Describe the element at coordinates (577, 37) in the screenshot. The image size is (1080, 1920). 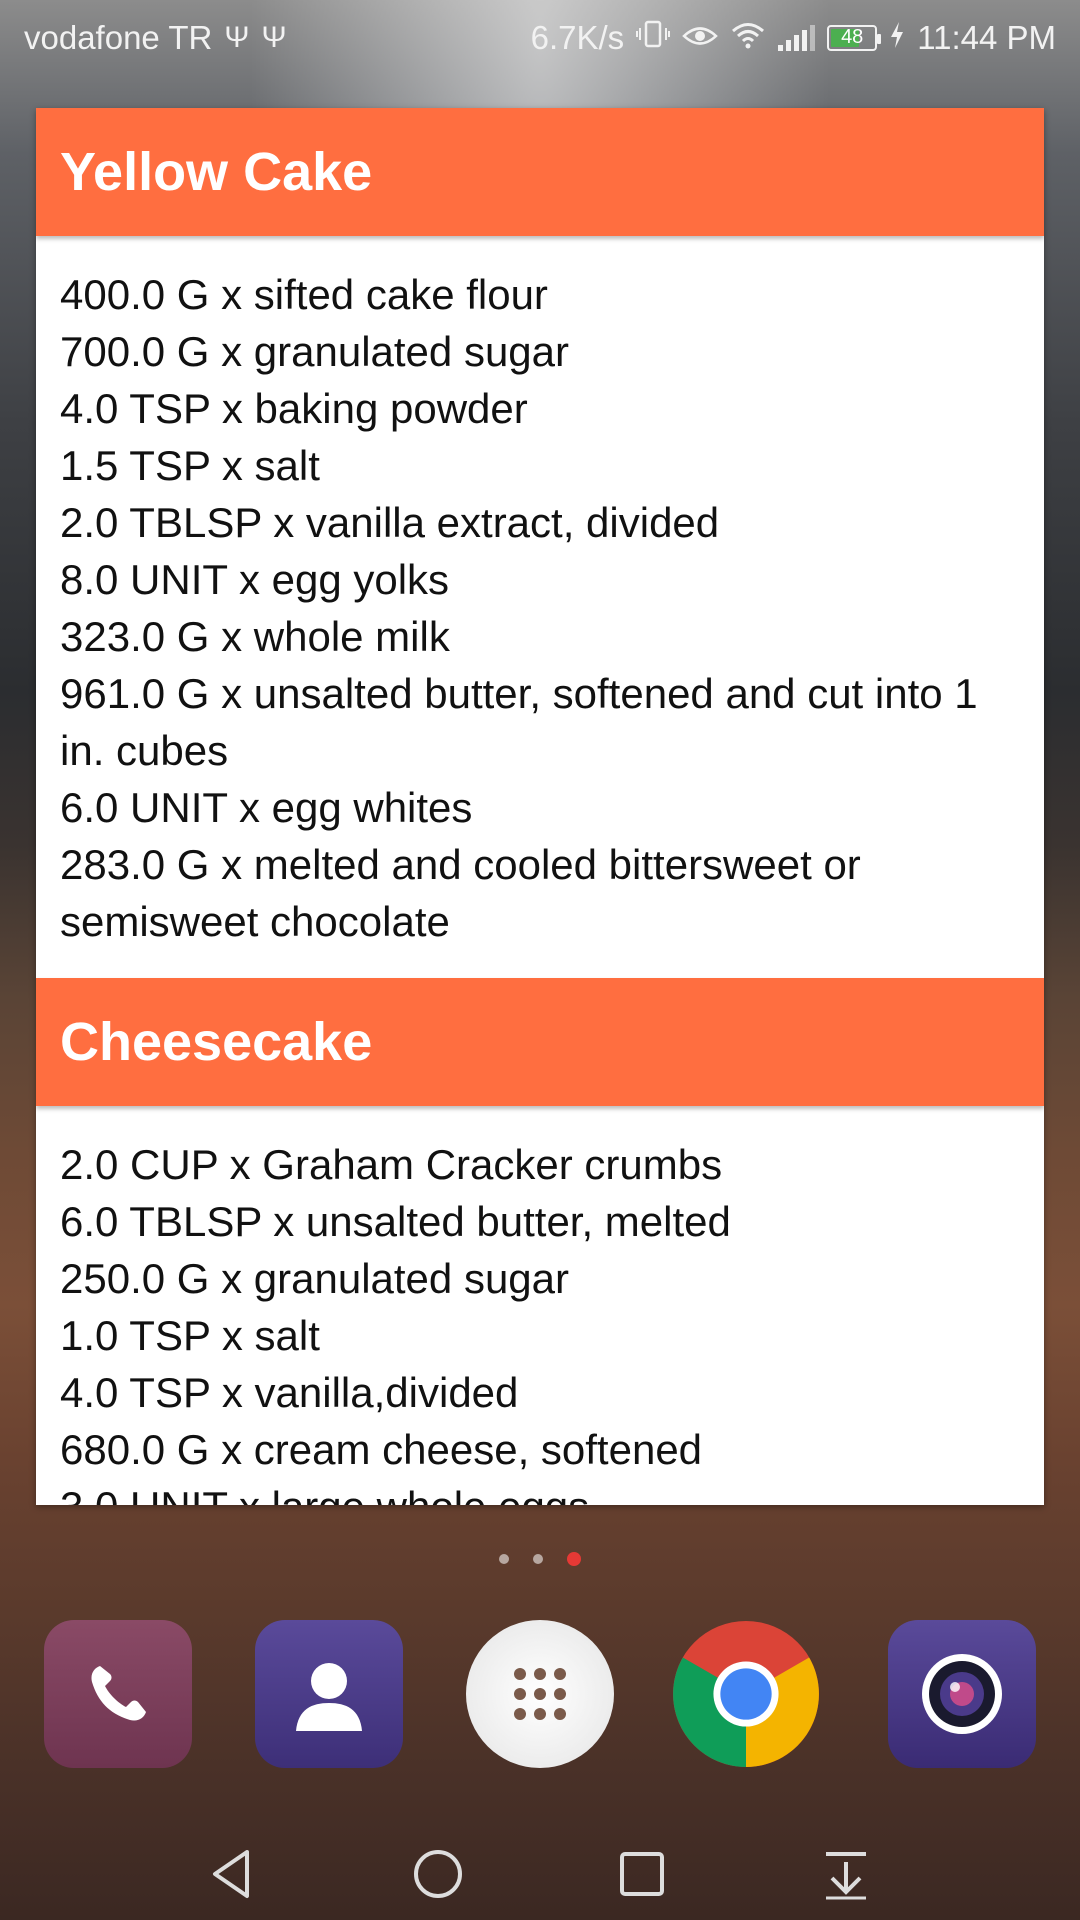
I see `net-speed: 6.7K/s` at that location.